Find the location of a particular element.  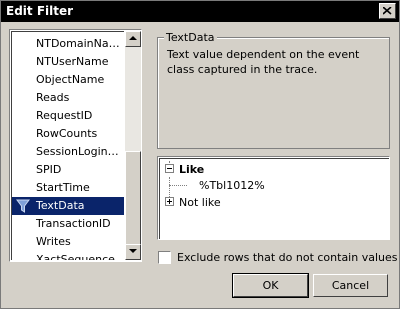

cancel-button: Cancel is located at coordinates (350, 285).